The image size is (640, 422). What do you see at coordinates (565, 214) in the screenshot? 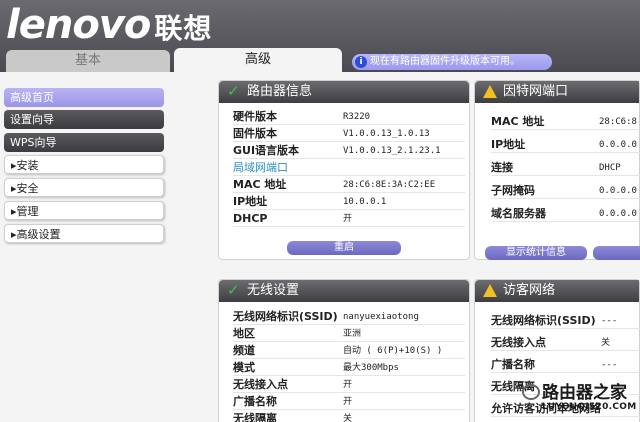
I see `internet-port-row: 域名服务器 0.0.0.0` at bounding box center [565, 214].